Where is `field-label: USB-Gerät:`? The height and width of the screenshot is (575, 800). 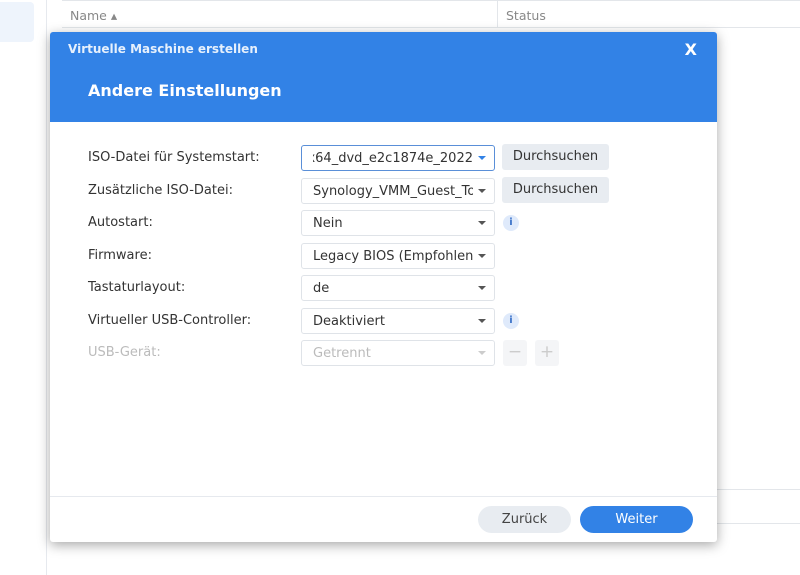 field-label: USB-Gerät: is located at coordinates (124, 352).